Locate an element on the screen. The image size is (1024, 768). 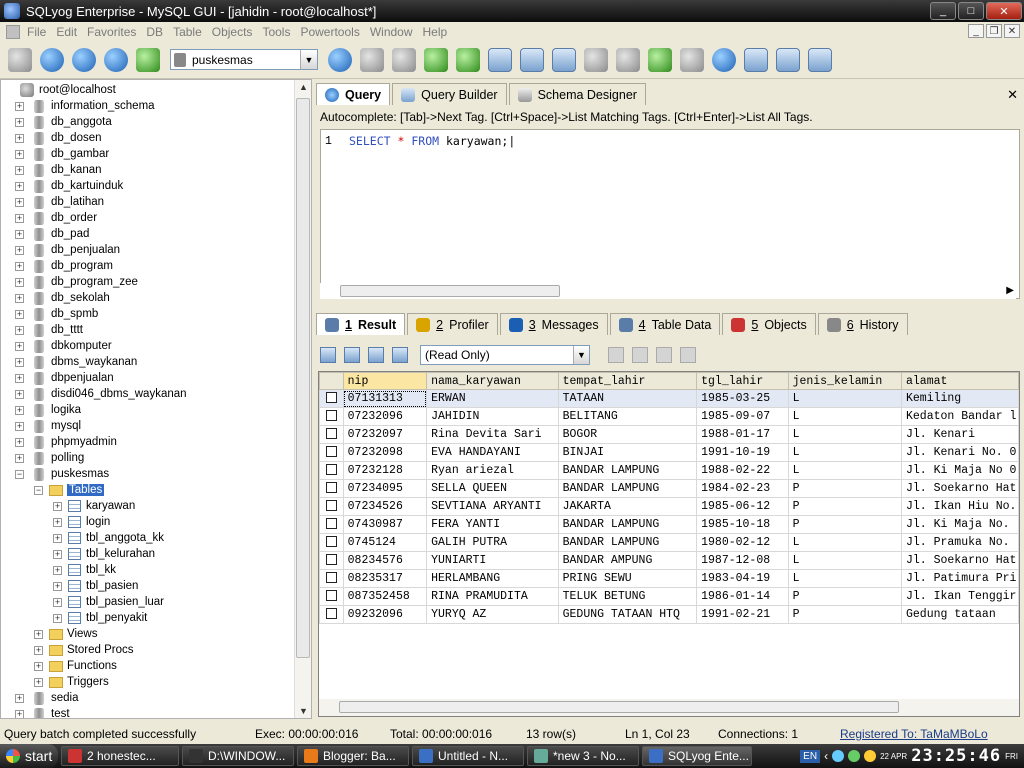
migration-icon is located at coordinates (692, 59).